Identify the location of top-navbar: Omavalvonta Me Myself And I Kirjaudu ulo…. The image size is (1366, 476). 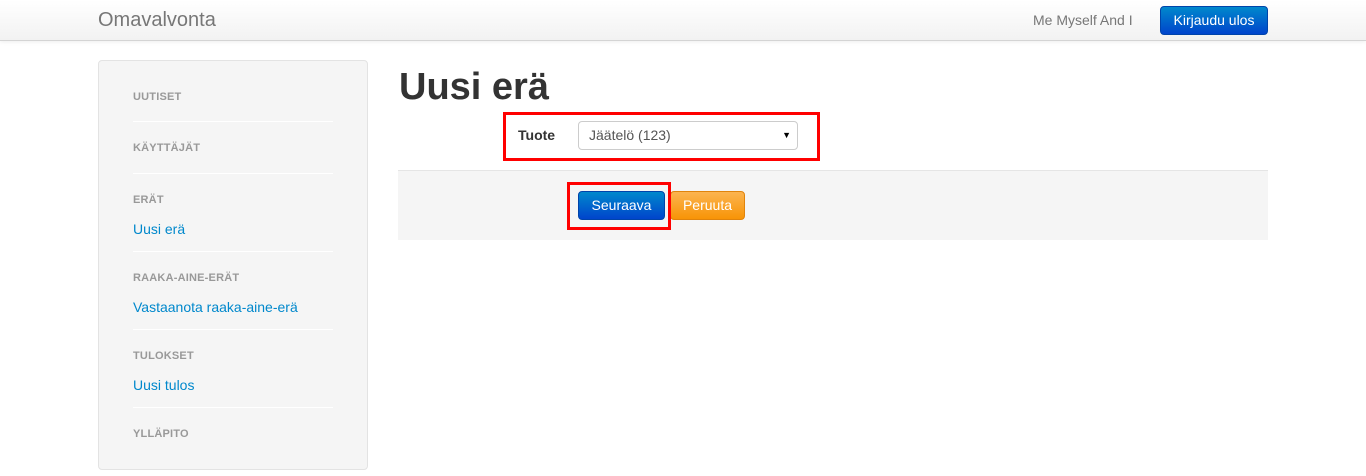
(683, 20).